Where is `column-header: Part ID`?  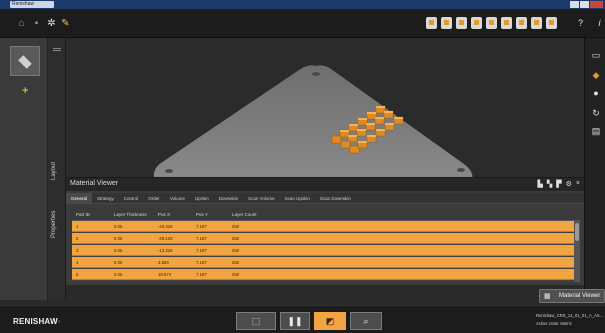
column-header: Part ID is located at coordinates (83, 214).